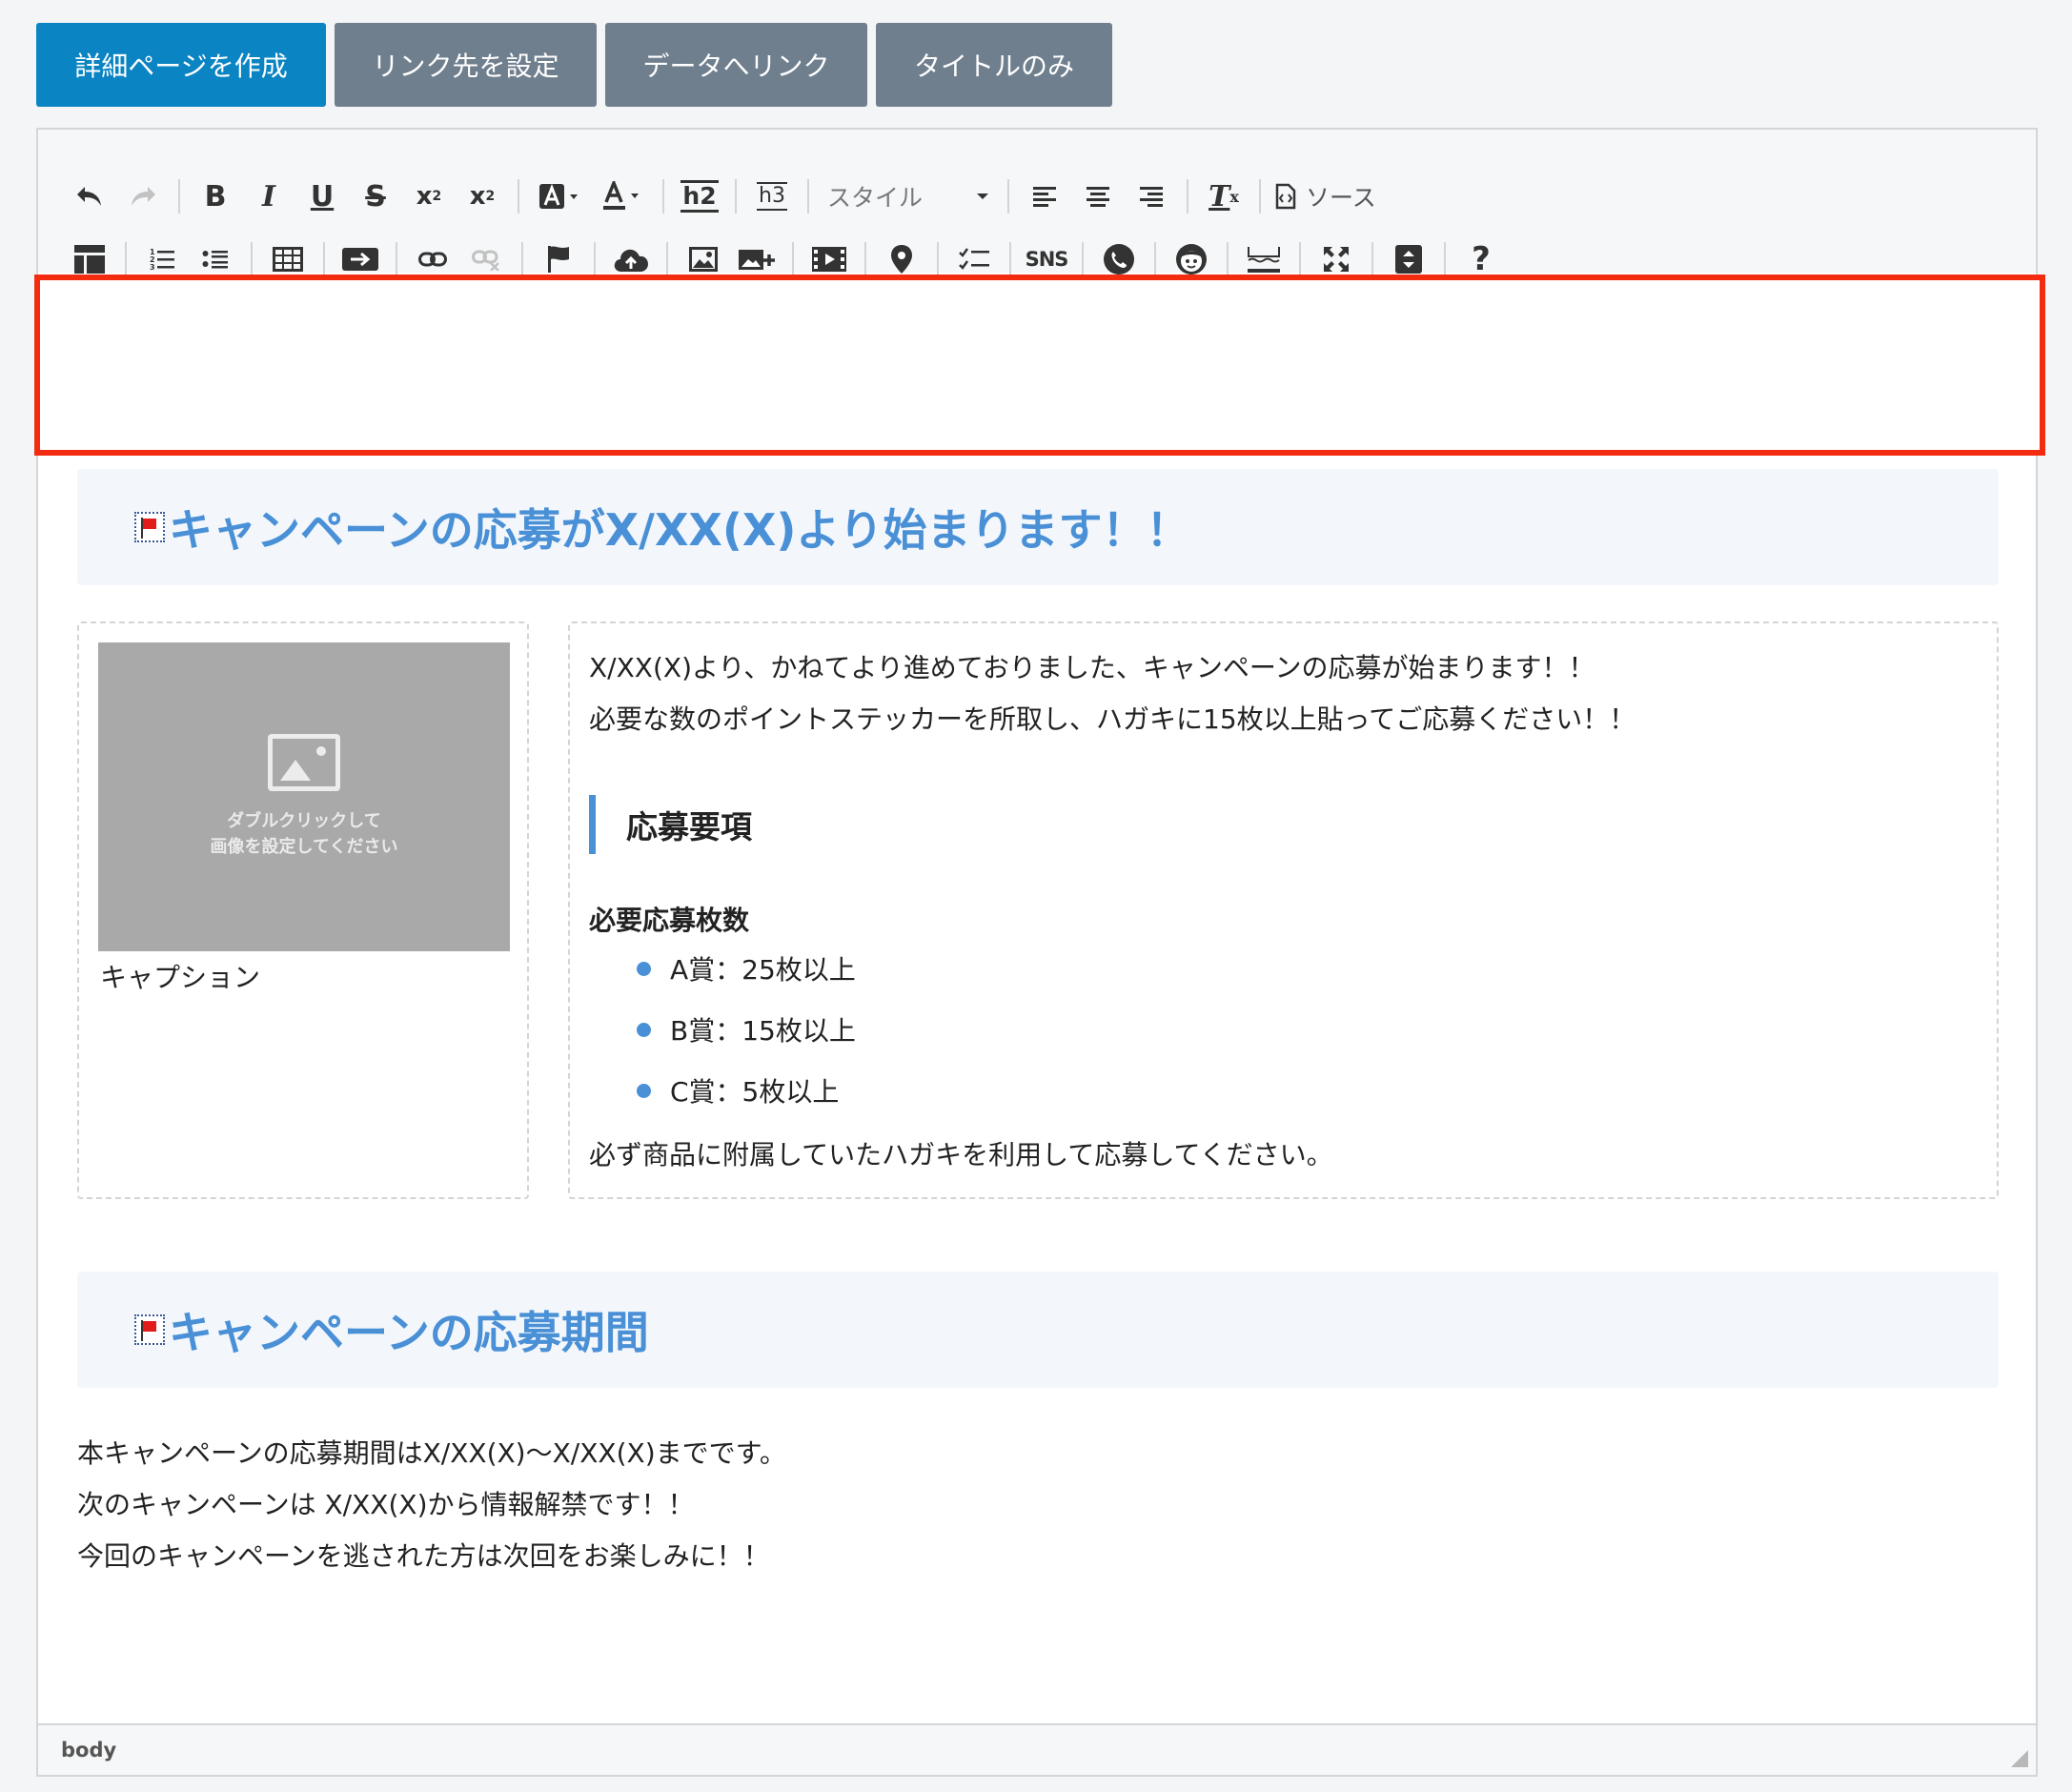 Image resolution: width=2072 pixels, height=1792 pixels. What do you see at coordinates (429, 196) in the screenshot?
I see `subscript-icon: x2` at bounding box center [429, 196].